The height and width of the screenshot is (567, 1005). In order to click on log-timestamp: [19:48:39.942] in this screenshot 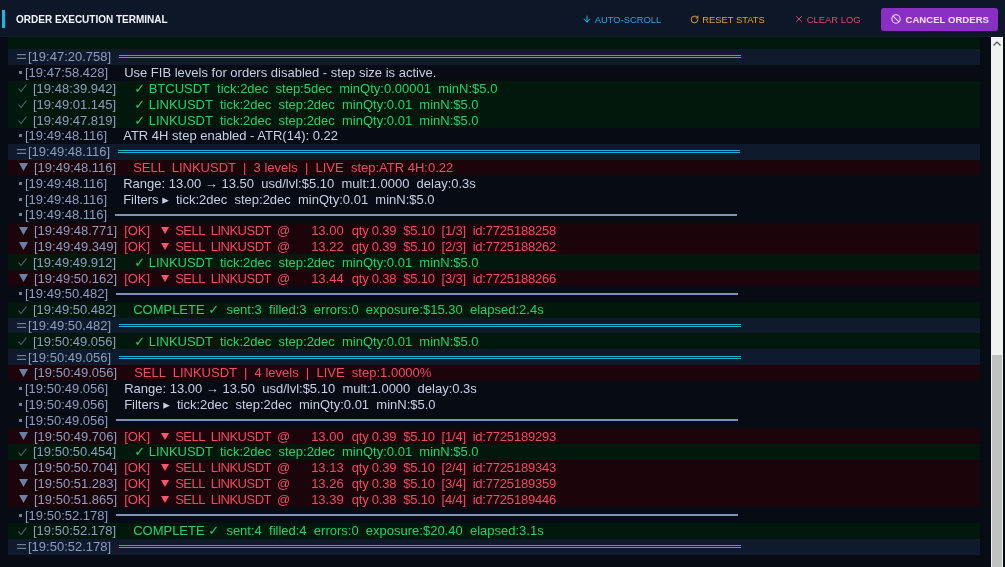, I will do `click(75, 88)`.